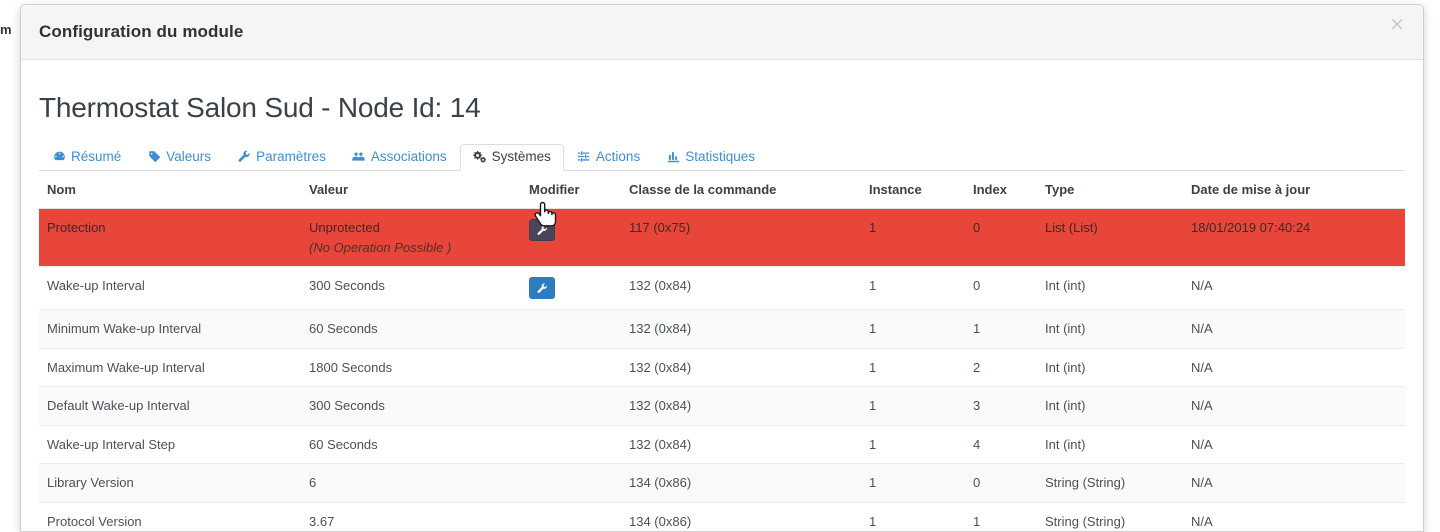 The height and width of the screenshot is (532, 1440). I want to click on tab-statistiques: Statistiques, so click(710, 158).